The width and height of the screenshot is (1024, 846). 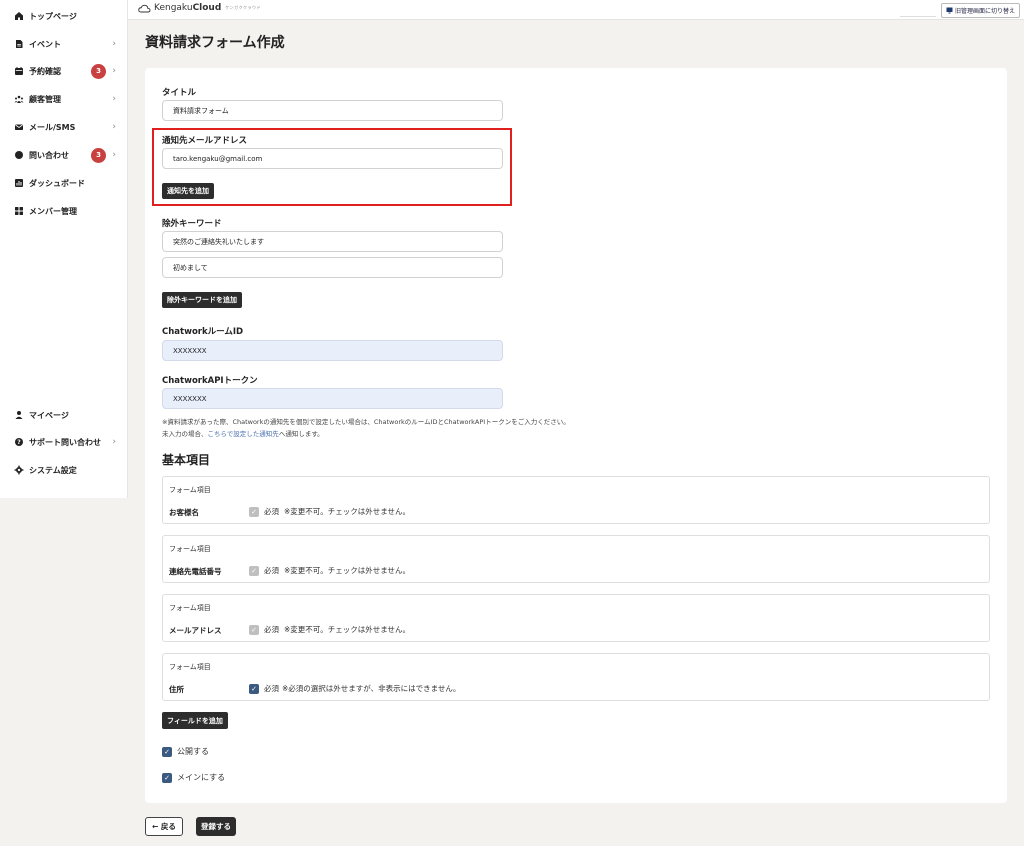 What do you see at coordinates (19, 183) in the screenshot?
I see `chart-icon` at bounding box center [19, 183].